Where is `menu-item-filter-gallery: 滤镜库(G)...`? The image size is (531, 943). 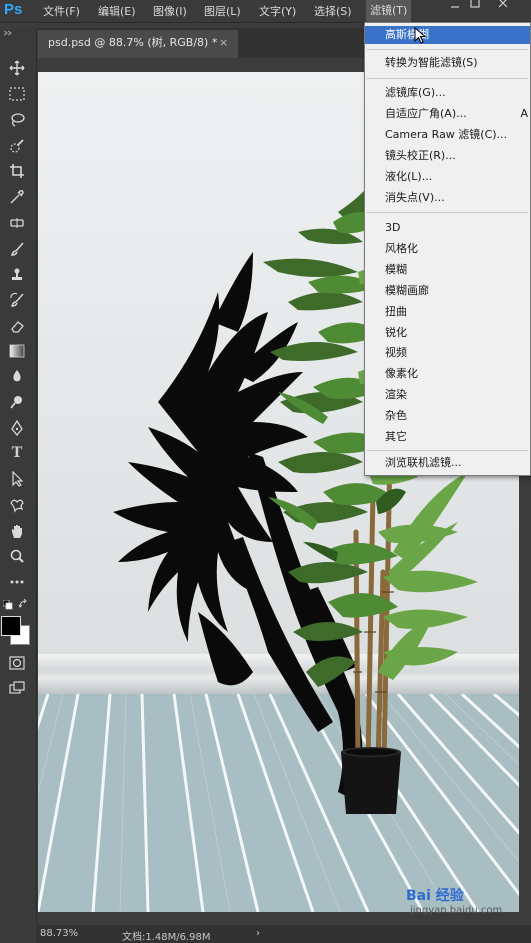
menu-item-filter-gallery: 滤镜库(G)... is located at coordinates (415, 93).